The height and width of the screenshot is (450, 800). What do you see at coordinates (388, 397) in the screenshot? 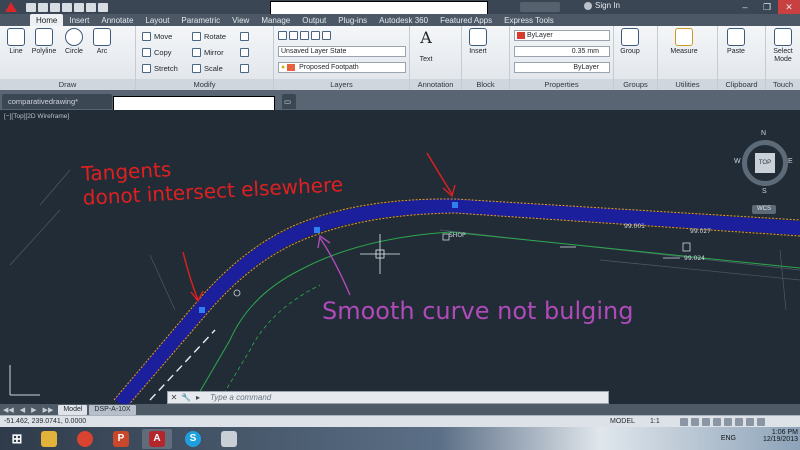
I see `command-line: ✕ 🔧 ▸ Type a command` at bounding box center [388, 397].